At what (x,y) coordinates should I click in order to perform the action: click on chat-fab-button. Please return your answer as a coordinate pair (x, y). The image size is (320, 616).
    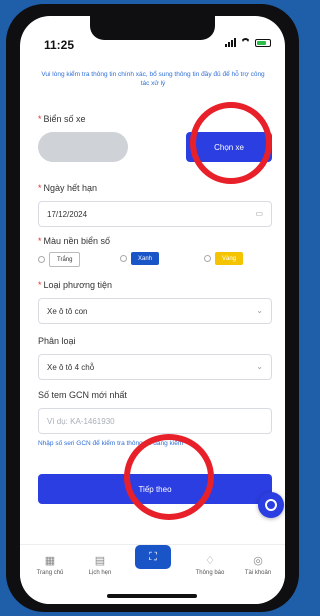
    Looking at the image, I should click on (271, 505).